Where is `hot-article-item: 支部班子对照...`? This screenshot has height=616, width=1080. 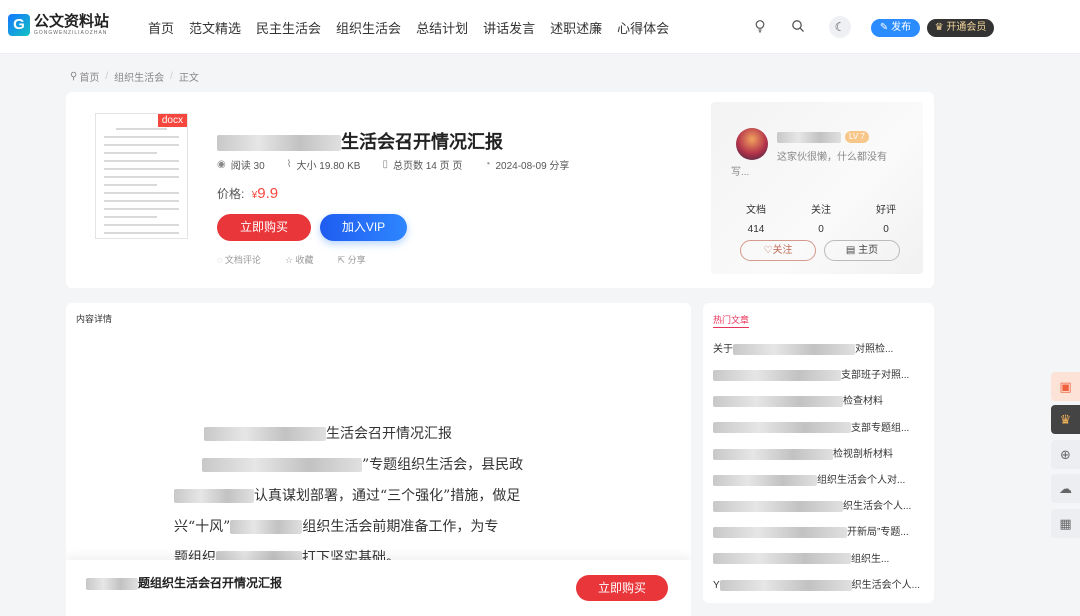
hot-article-item: 支部班子对照... is located at coordinates (819, 382).